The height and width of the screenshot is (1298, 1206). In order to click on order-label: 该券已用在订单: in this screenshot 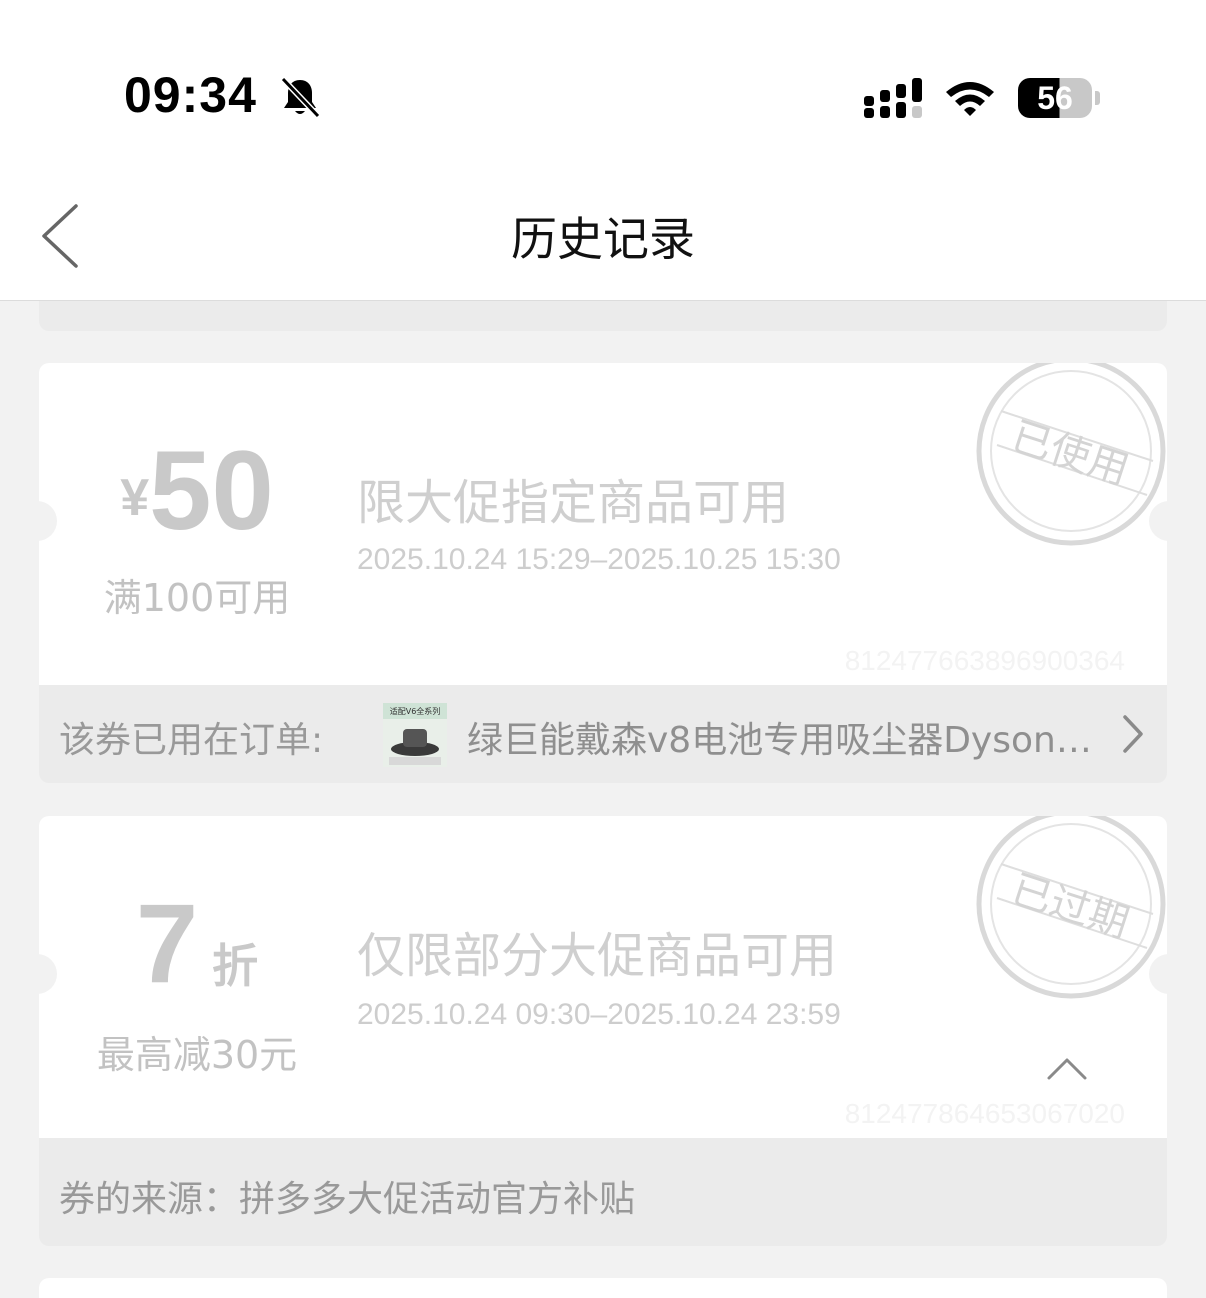, I will do `click(191, 740)`.